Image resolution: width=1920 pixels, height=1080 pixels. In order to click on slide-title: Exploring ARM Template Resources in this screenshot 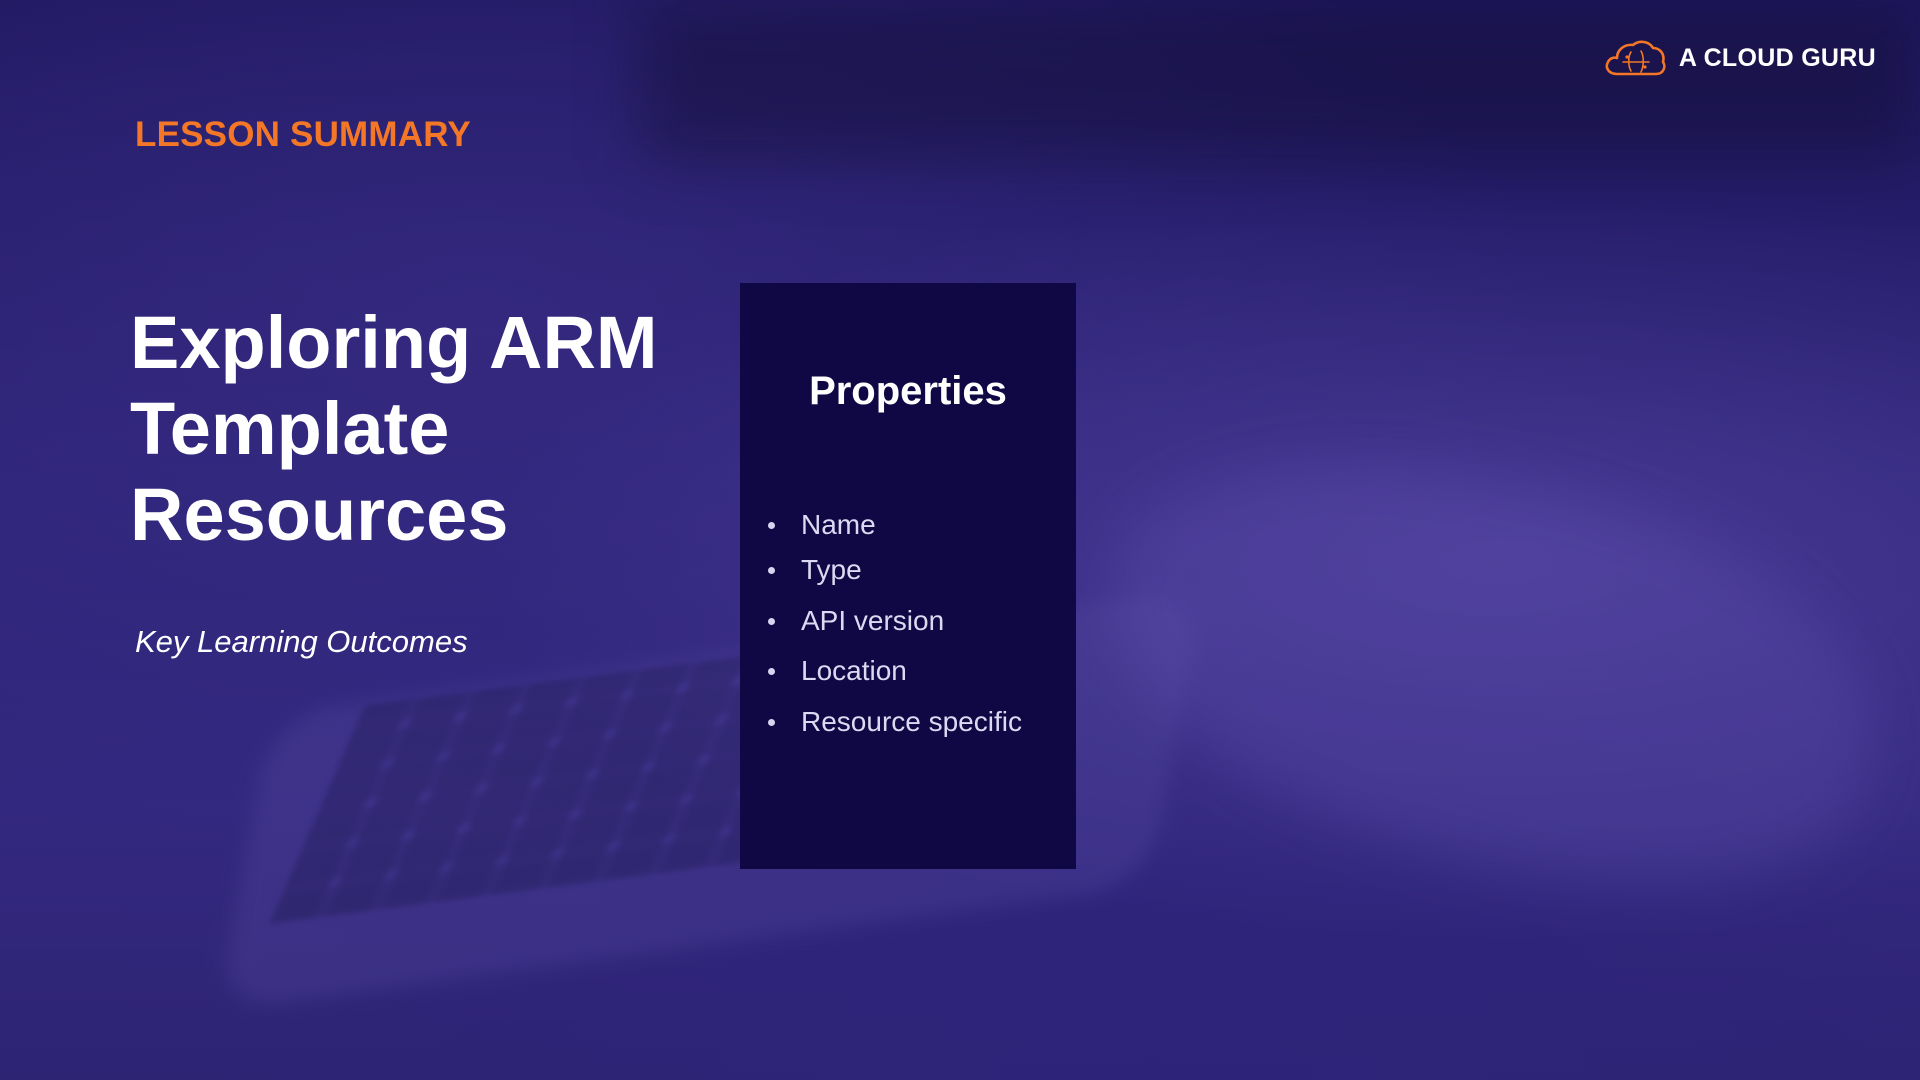, I will do `click(430, 429)`.